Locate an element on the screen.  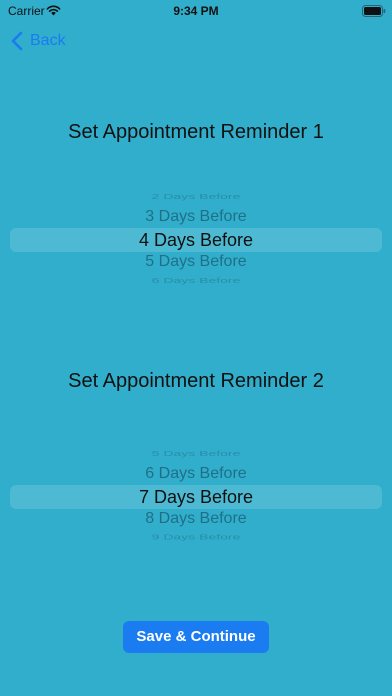
battery-icon is located at coordinates (374, 11).